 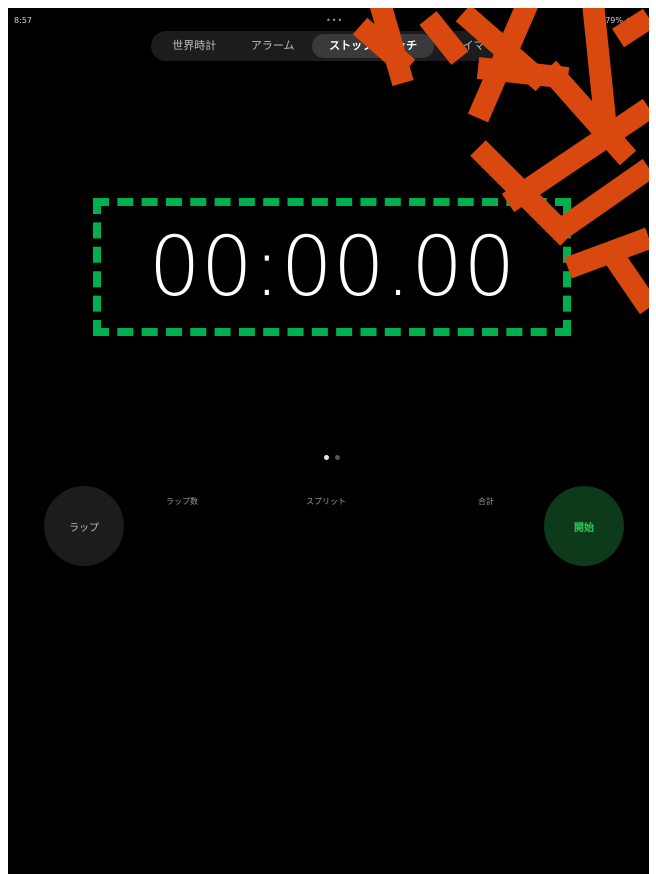 I want to click on tab-alarm: アラーム, so click(x=273, y=46).